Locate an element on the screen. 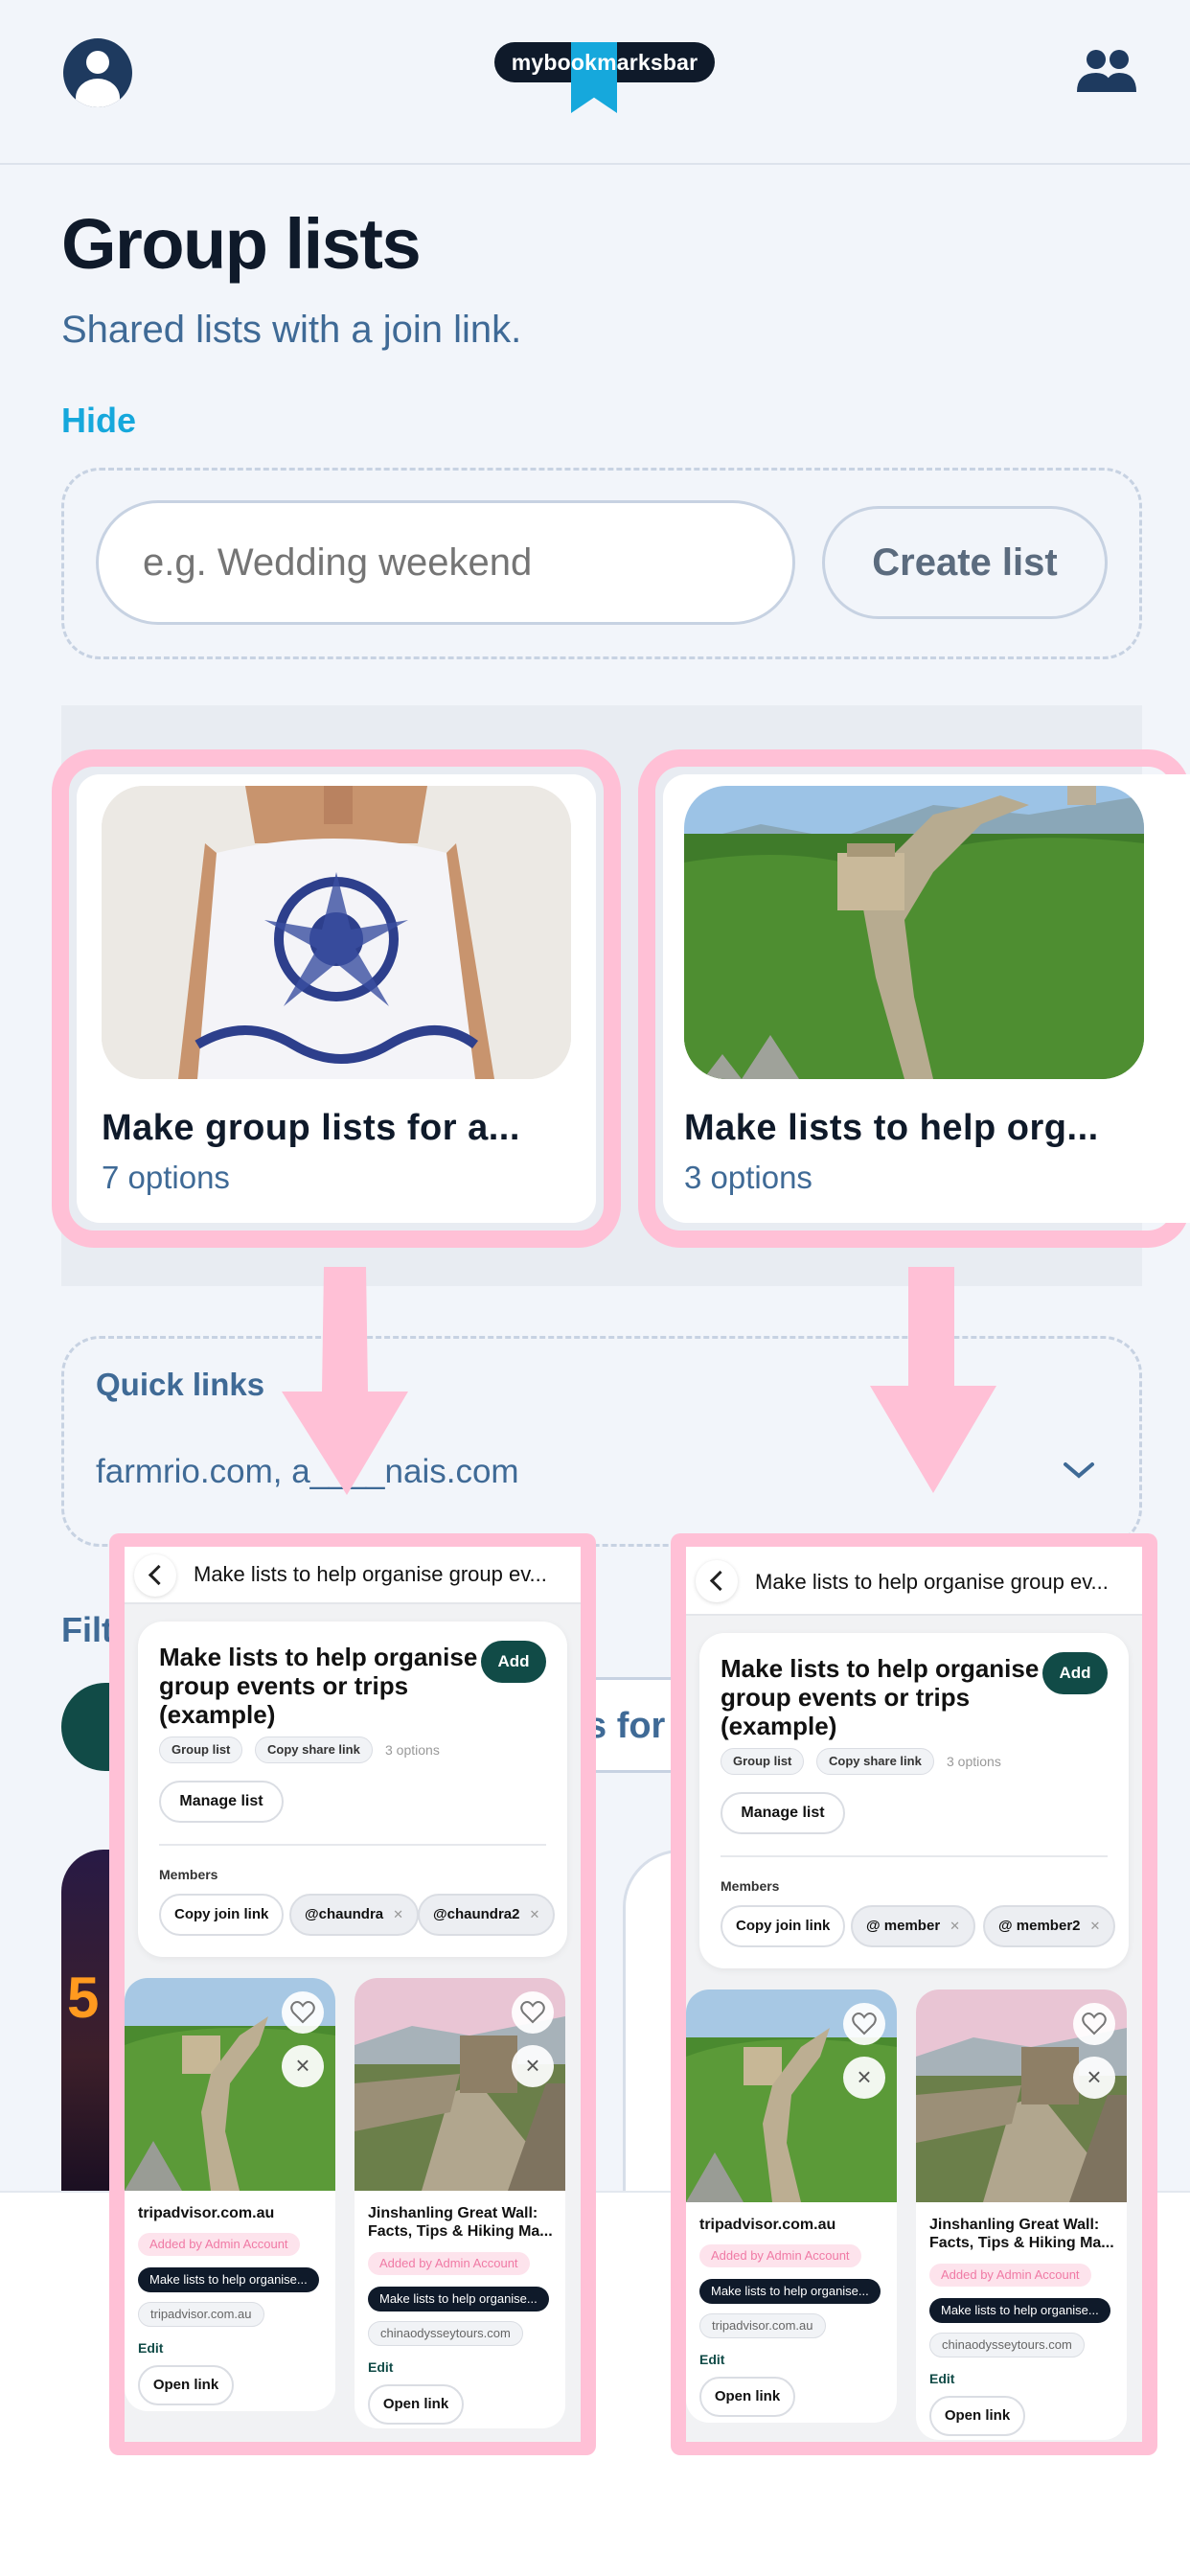  chevron-down-icon is located at coordinates (1079, 1470).